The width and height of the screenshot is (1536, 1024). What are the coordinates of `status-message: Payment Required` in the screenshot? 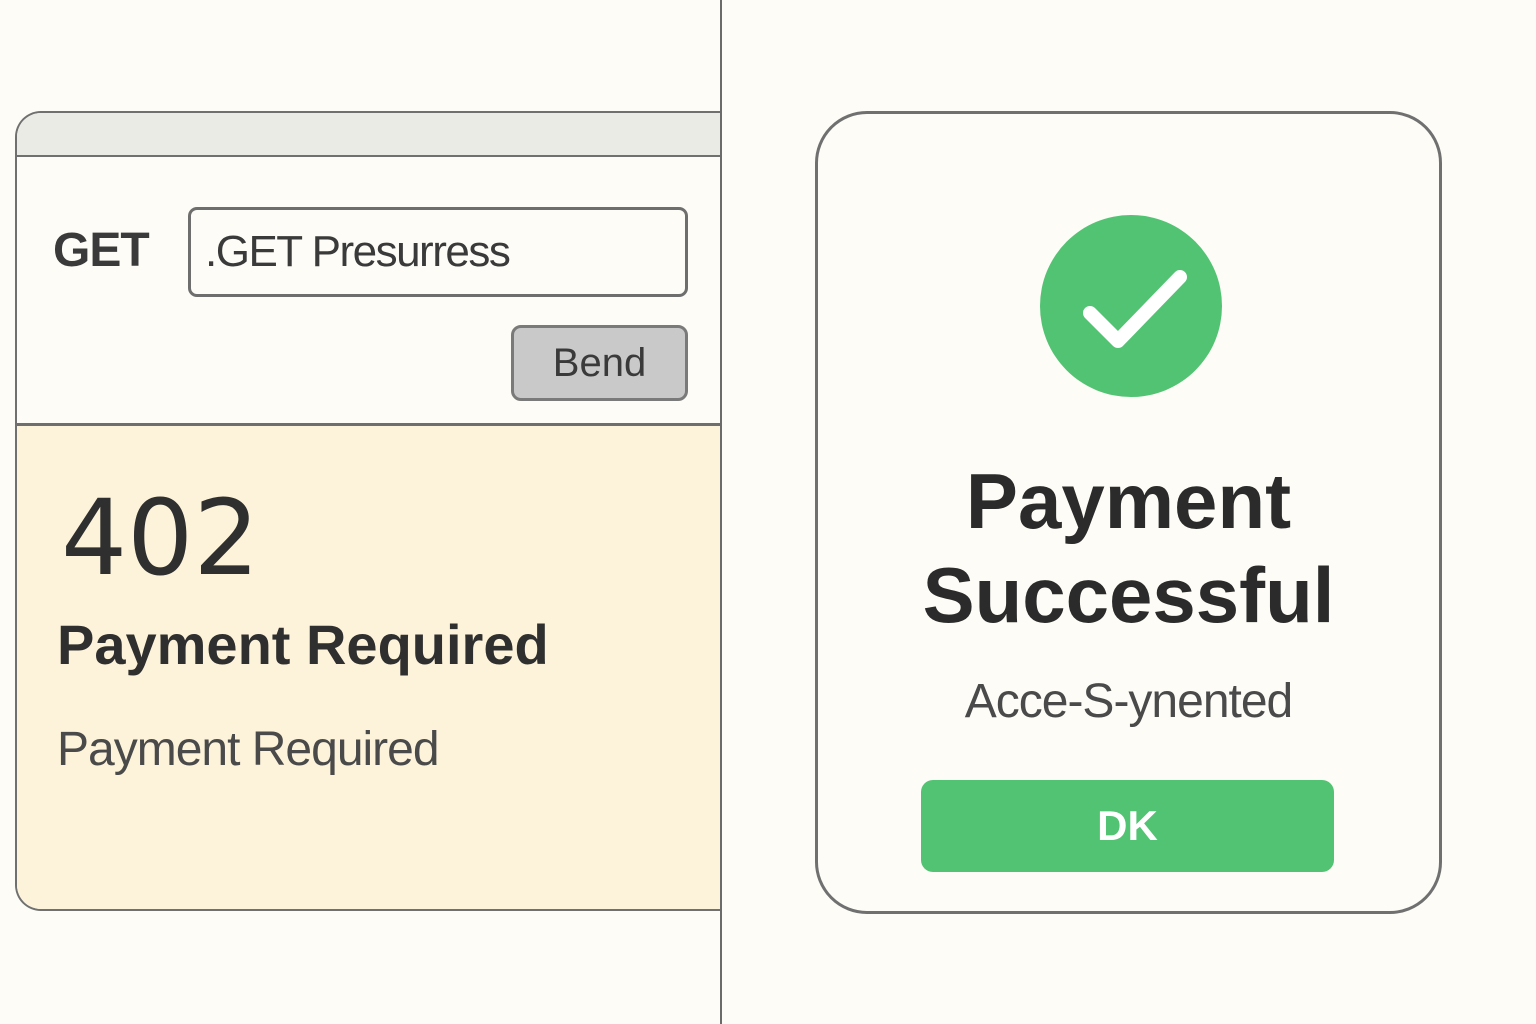 It's located at (248, 749).